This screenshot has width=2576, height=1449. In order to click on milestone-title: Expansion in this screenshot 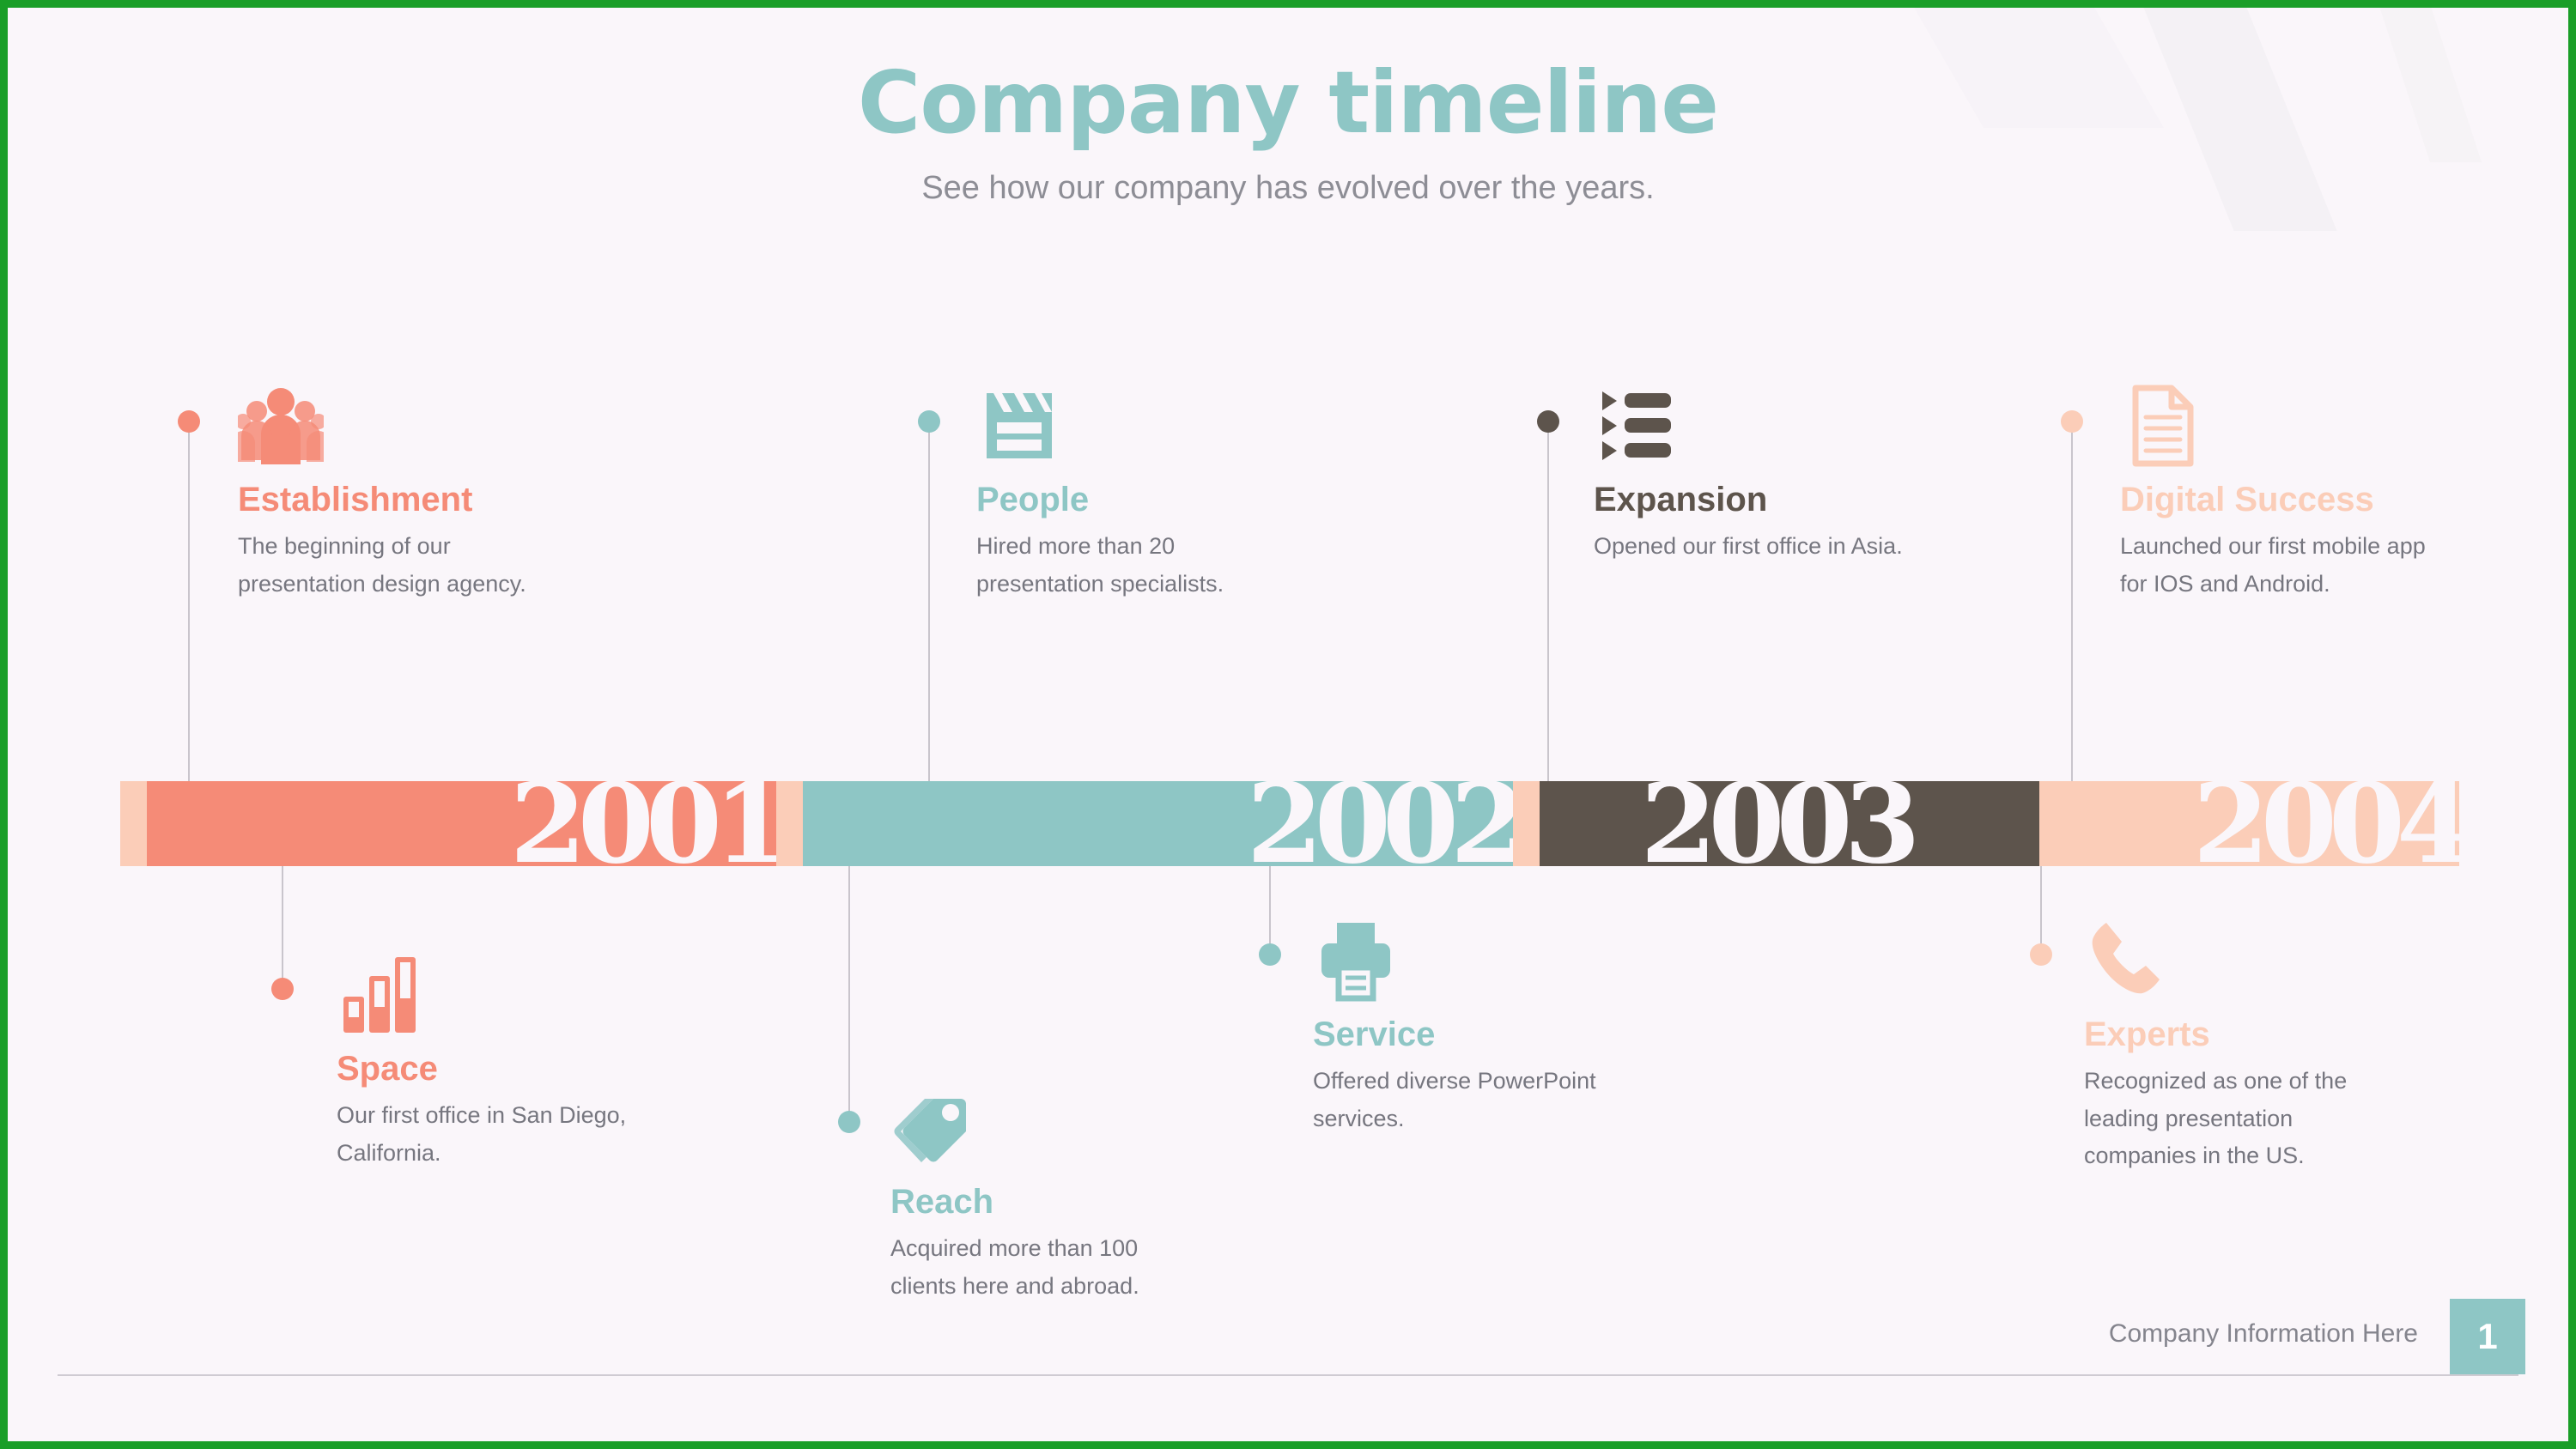, I will do `click(1681, 500)`.